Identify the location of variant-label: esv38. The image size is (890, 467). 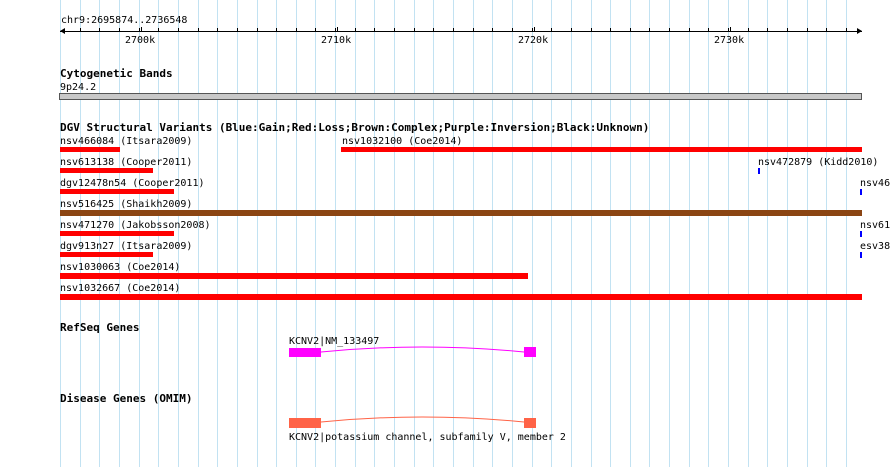
(875, 246).